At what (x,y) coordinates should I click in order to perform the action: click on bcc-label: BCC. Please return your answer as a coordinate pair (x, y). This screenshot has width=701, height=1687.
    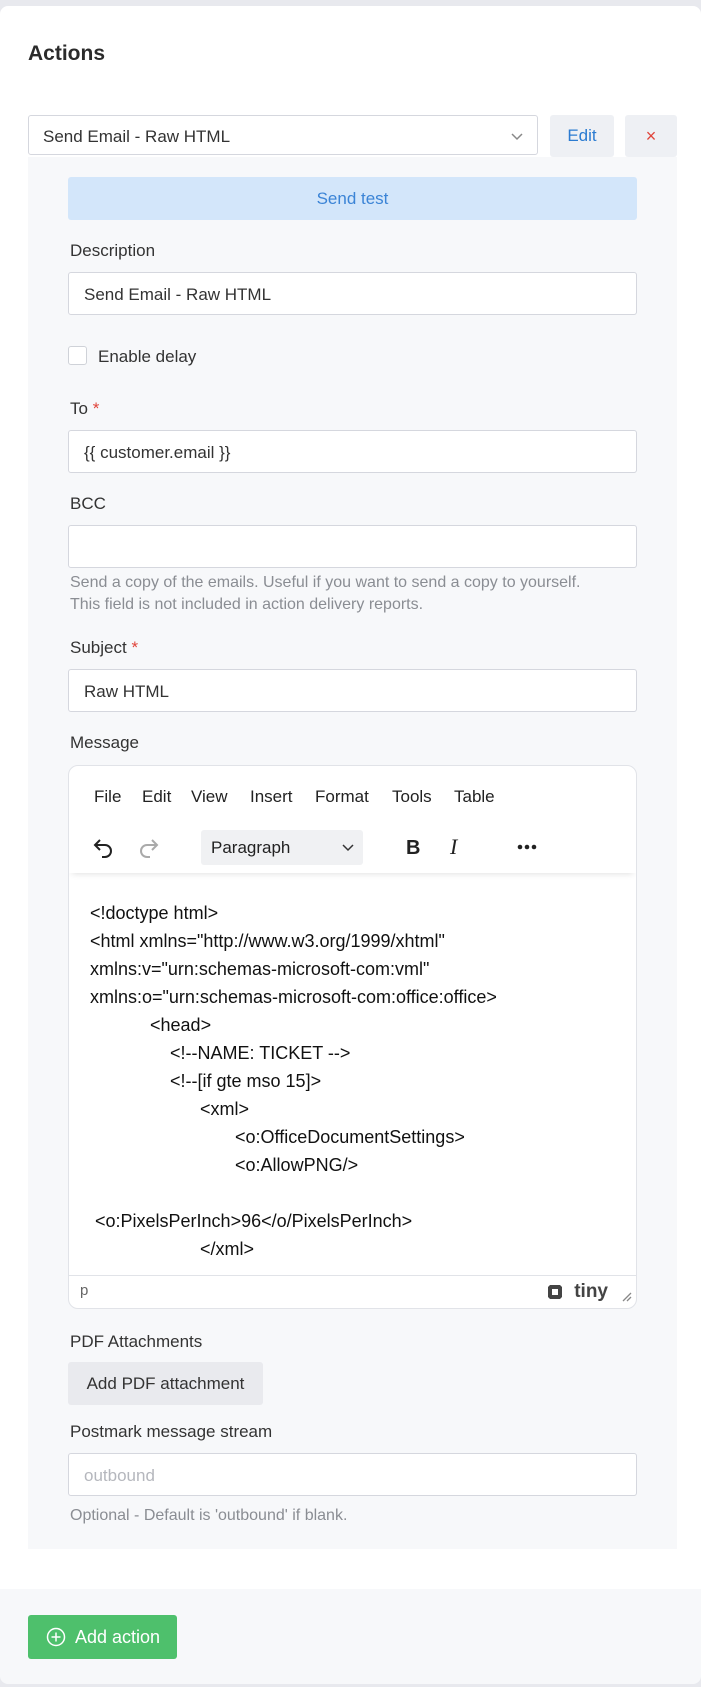
    Looking at the image, I should click on (88, 503).